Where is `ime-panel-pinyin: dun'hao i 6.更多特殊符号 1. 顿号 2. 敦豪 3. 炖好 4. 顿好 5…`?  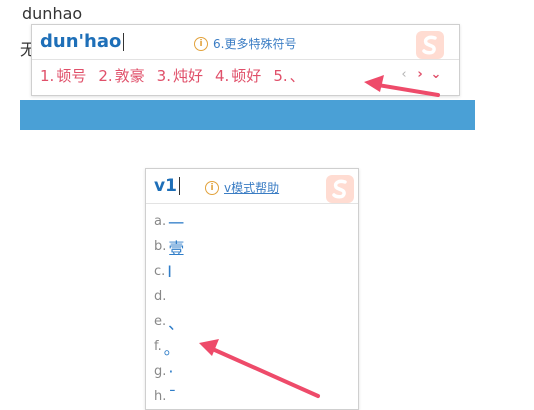
ime-panel-pinyin: dun'hao i 6.更多特殊符号 1. 顿号 2. 敦豪 3. 炖好 4. 顿好 5… is located at coordinates (245, 60).